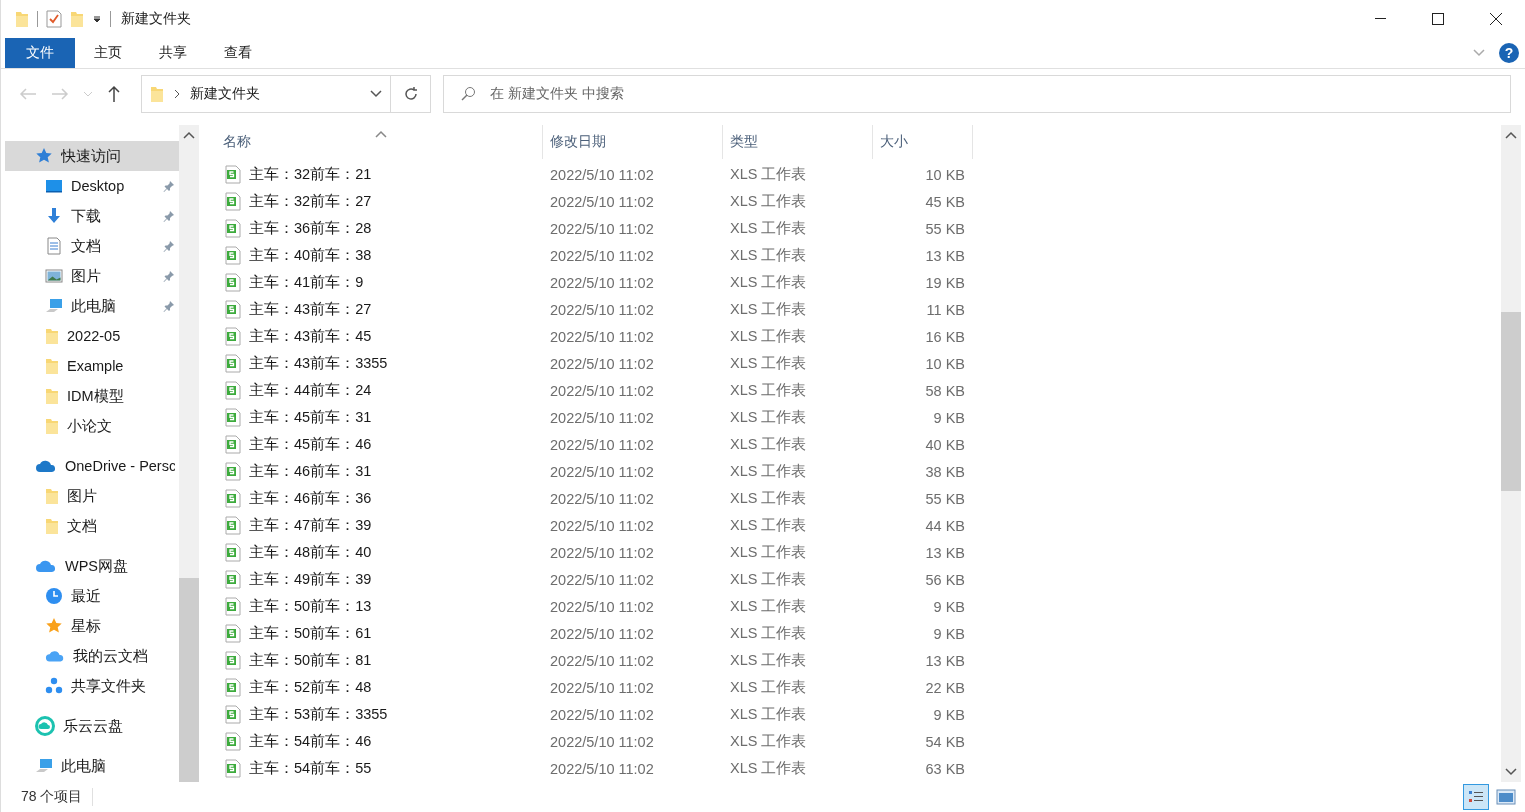 The height and width of the screenshot is (812, 1525). I want to click on sidebar-item: 星标, so click(92, 626).